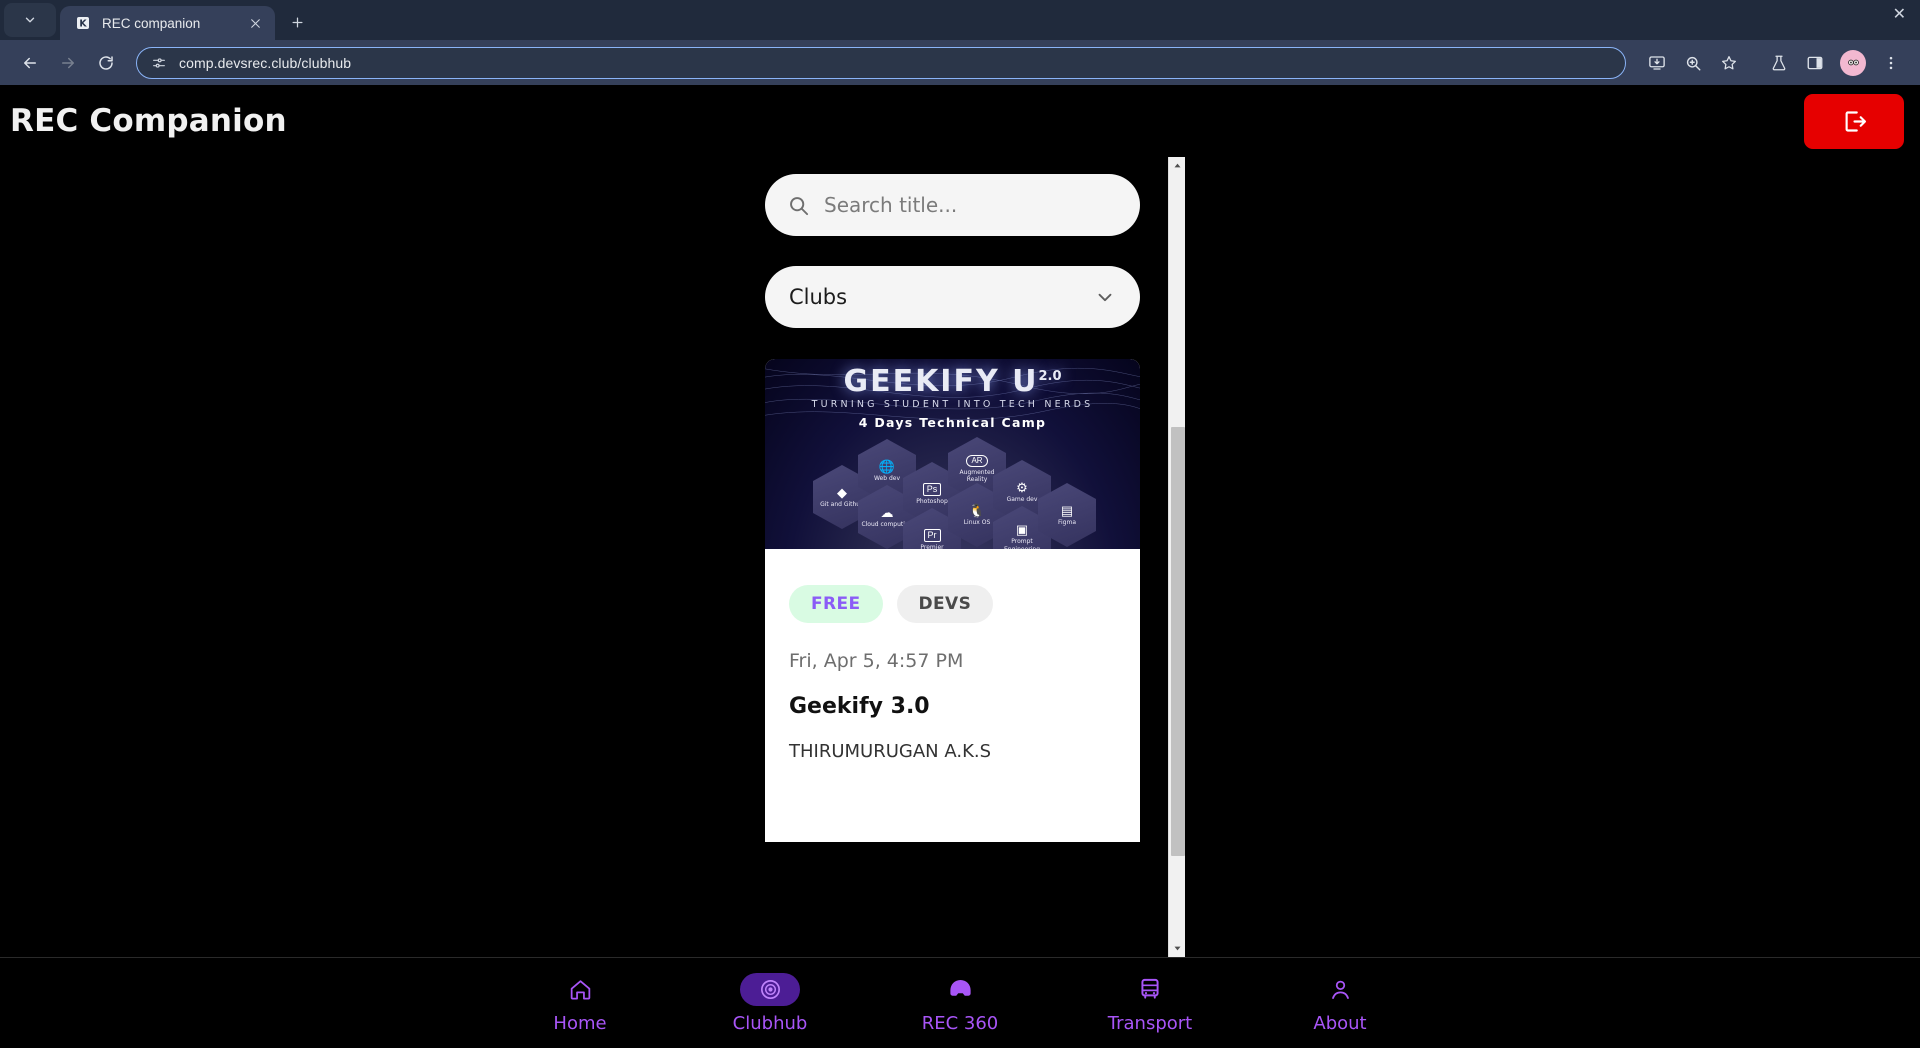 The image size is (1920, 1048). What do you see at coordinates (580, 1023) in the screenshot?
I see `nav-label-home: Home` at bounding box center [580, 1023].